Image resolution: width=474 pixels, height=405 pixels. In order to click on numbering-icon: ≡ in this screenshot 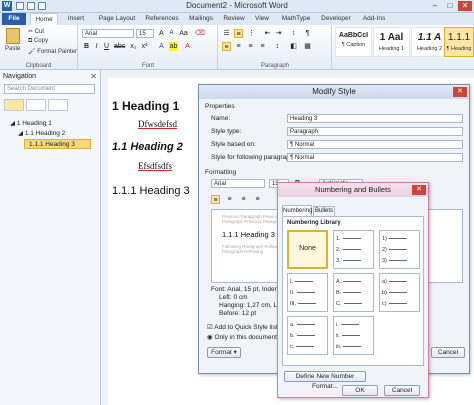, I will do `click(238, 33)`.